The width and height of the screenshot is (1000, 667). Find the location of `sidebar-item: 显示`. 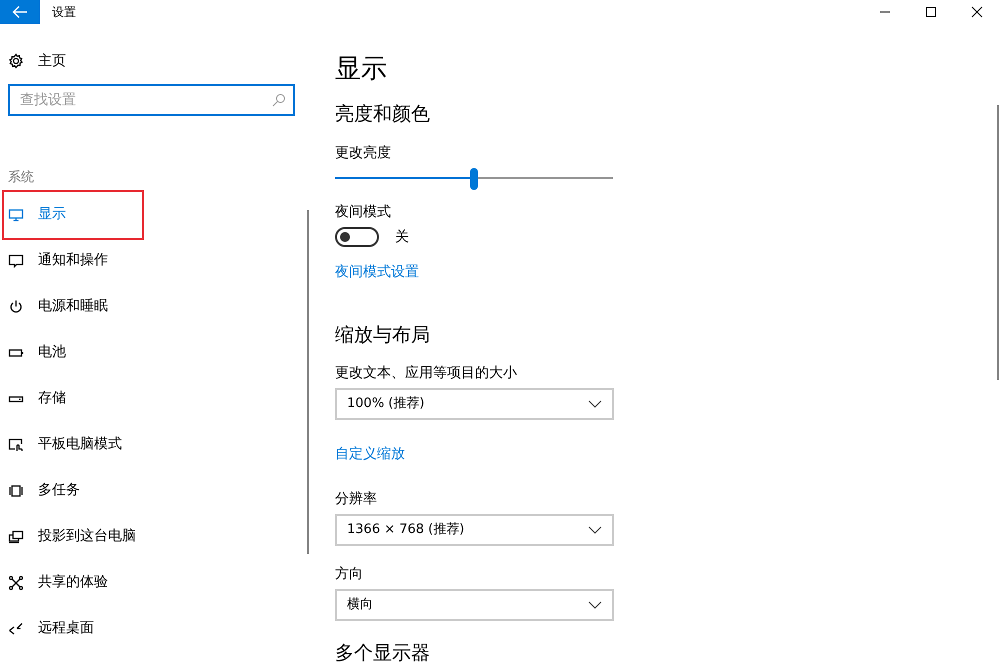

sidebar-item: 显示 is located at coordinates (73, 215).